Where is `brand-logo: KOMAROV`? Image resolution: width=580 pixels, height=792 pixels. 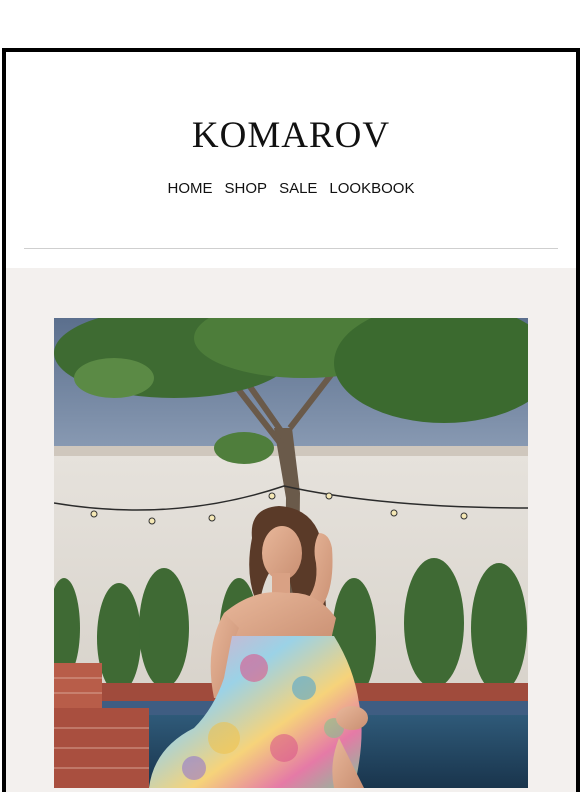 brand-logo: KOMAROV is located at coordinates (291, 136).